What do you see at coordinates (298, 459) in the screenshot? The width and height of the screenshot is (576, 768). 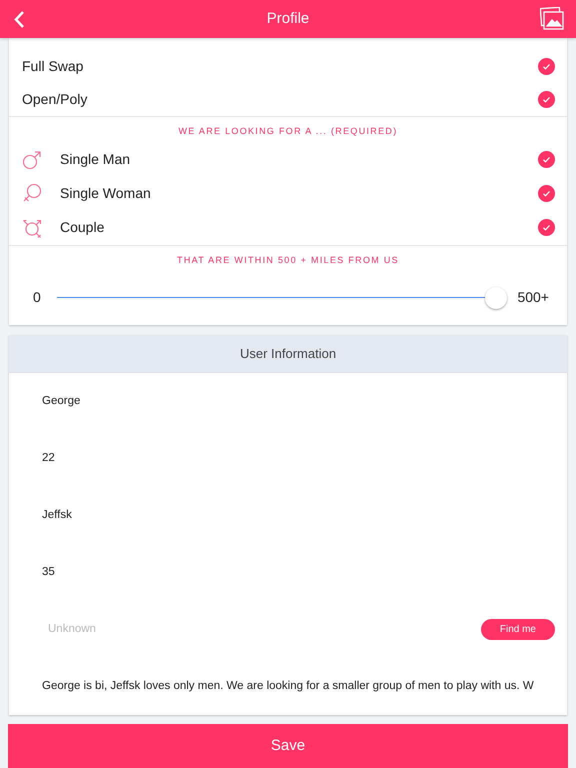 I see `text-field: 22` at bounding box center [298, 459].